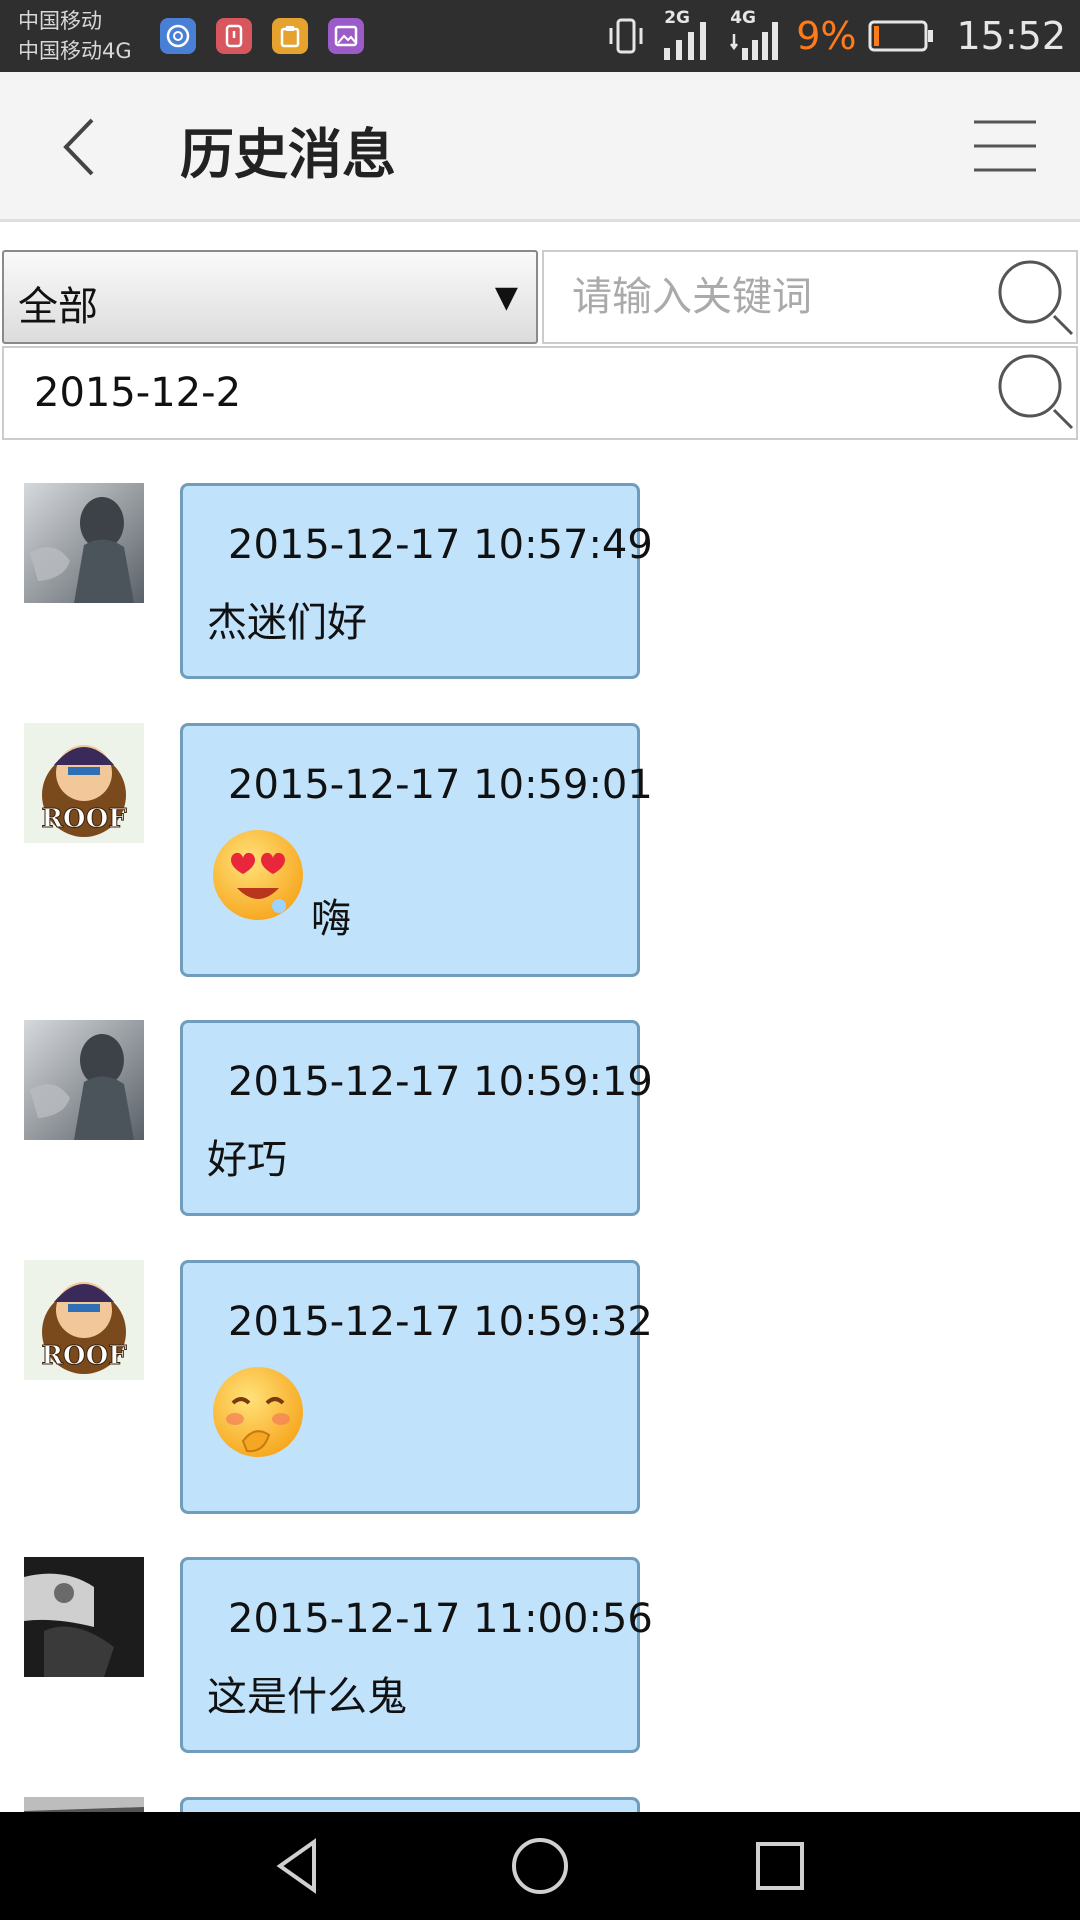  Describe the element at coordinates (626, 36) in the screenshot. I see `vibrate-icon` at that location.